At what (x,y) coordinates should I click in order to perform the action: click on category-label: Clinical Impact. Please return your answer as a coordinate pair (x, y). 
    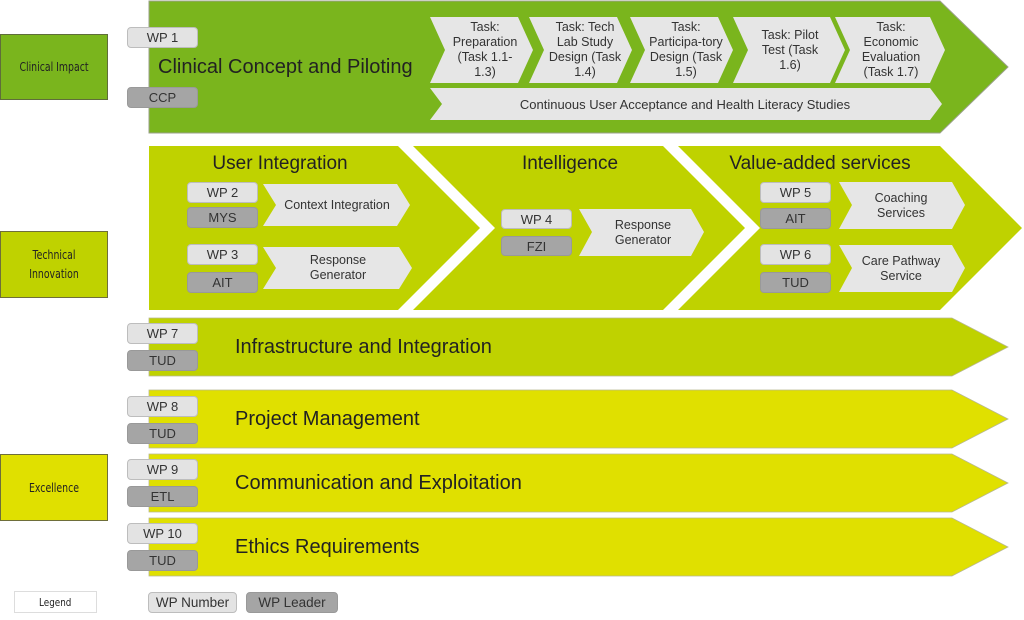
    Looking at the image, I should click on (54, 67).